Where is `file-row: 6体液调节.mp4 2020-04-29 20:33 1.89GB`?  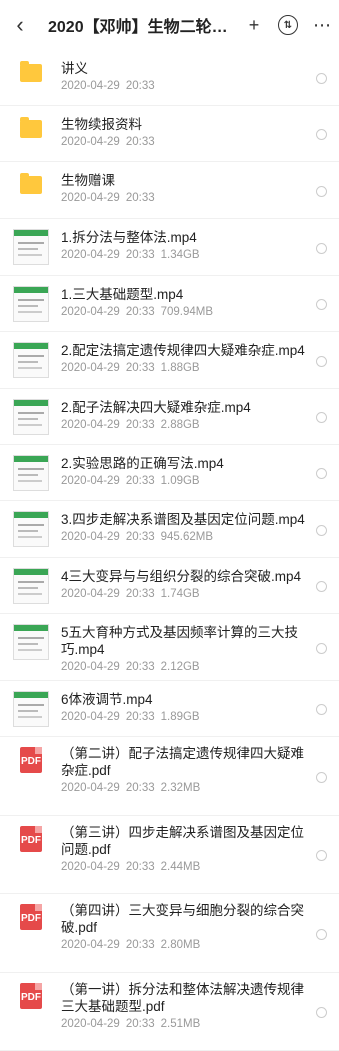 file-row: 6体液调节.mp4 2020-04-29 20:33 1.89GB is located at coordinates (169, 709).